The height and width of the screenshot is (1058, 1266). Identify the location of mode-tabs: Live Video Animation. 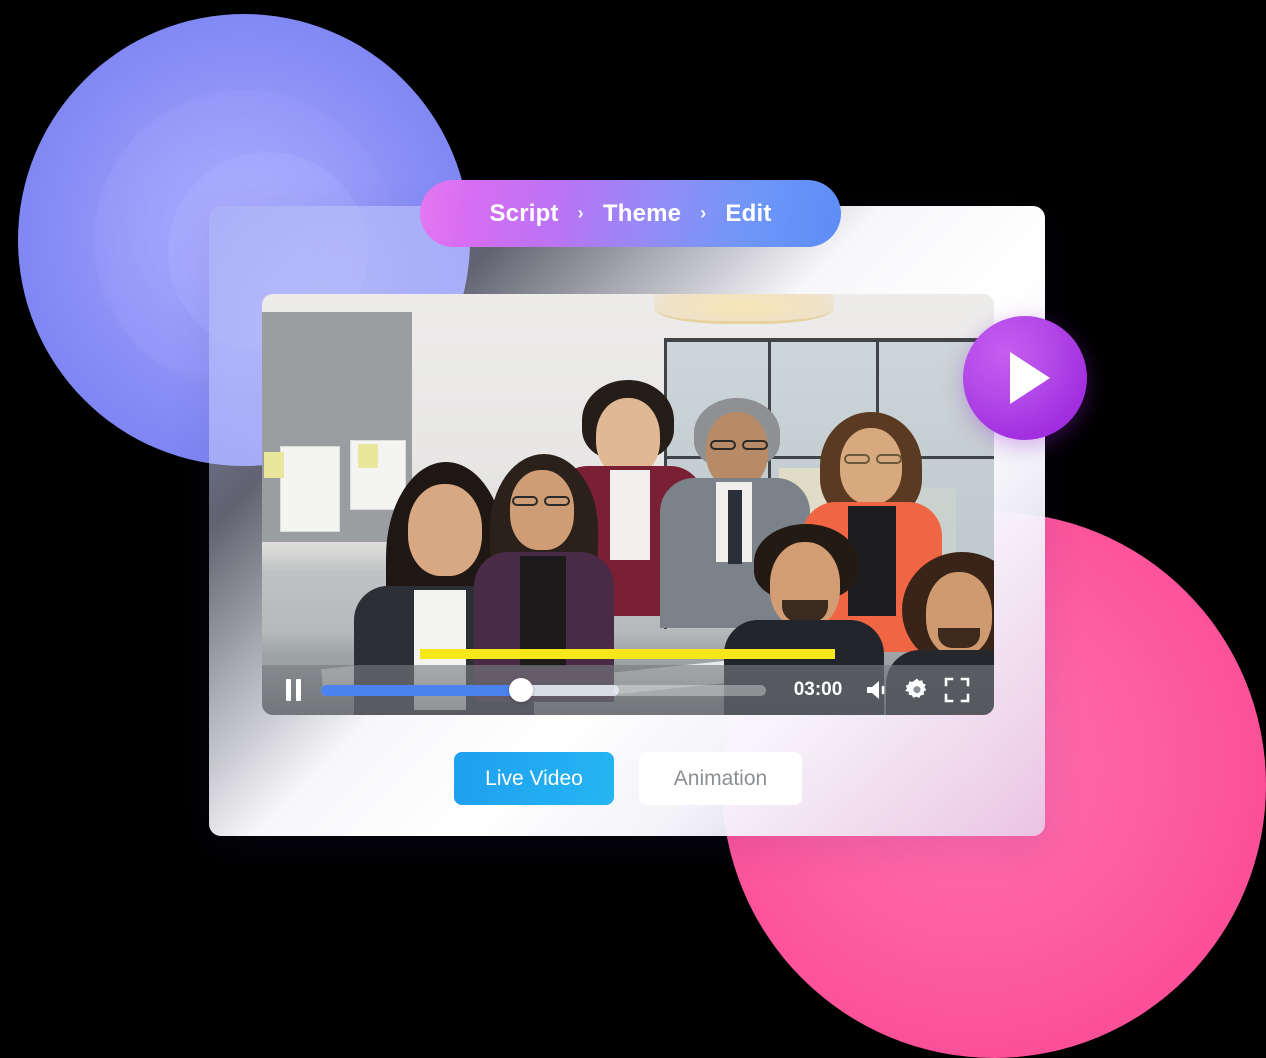
(628, 778).